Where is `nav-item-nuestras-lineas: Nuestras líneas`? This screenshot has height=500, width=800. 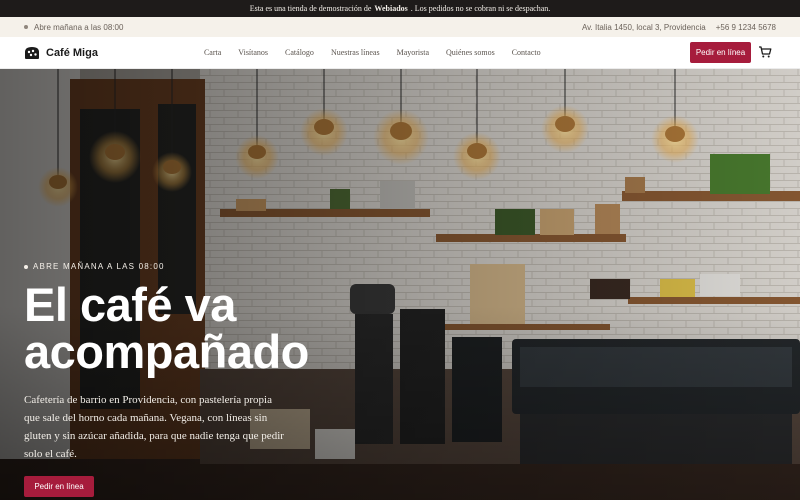 nav-item-nuestras-lineas: Nuestras líneas is located at coordinates (355, 52).